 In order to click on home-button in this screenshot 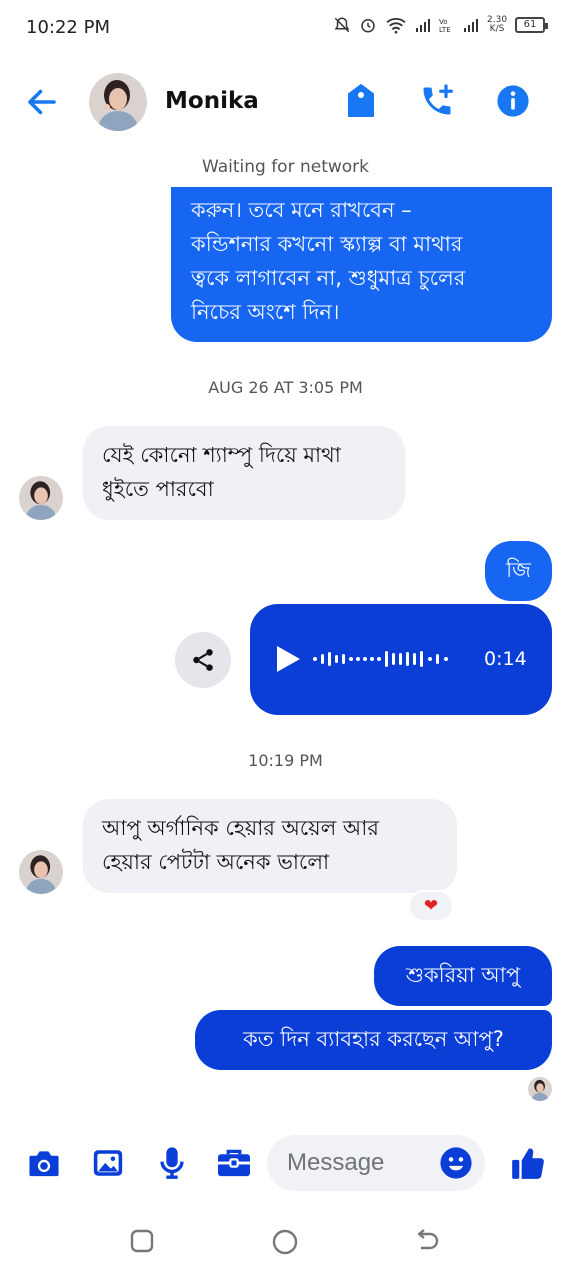, I will do `click(285, 1242)`.